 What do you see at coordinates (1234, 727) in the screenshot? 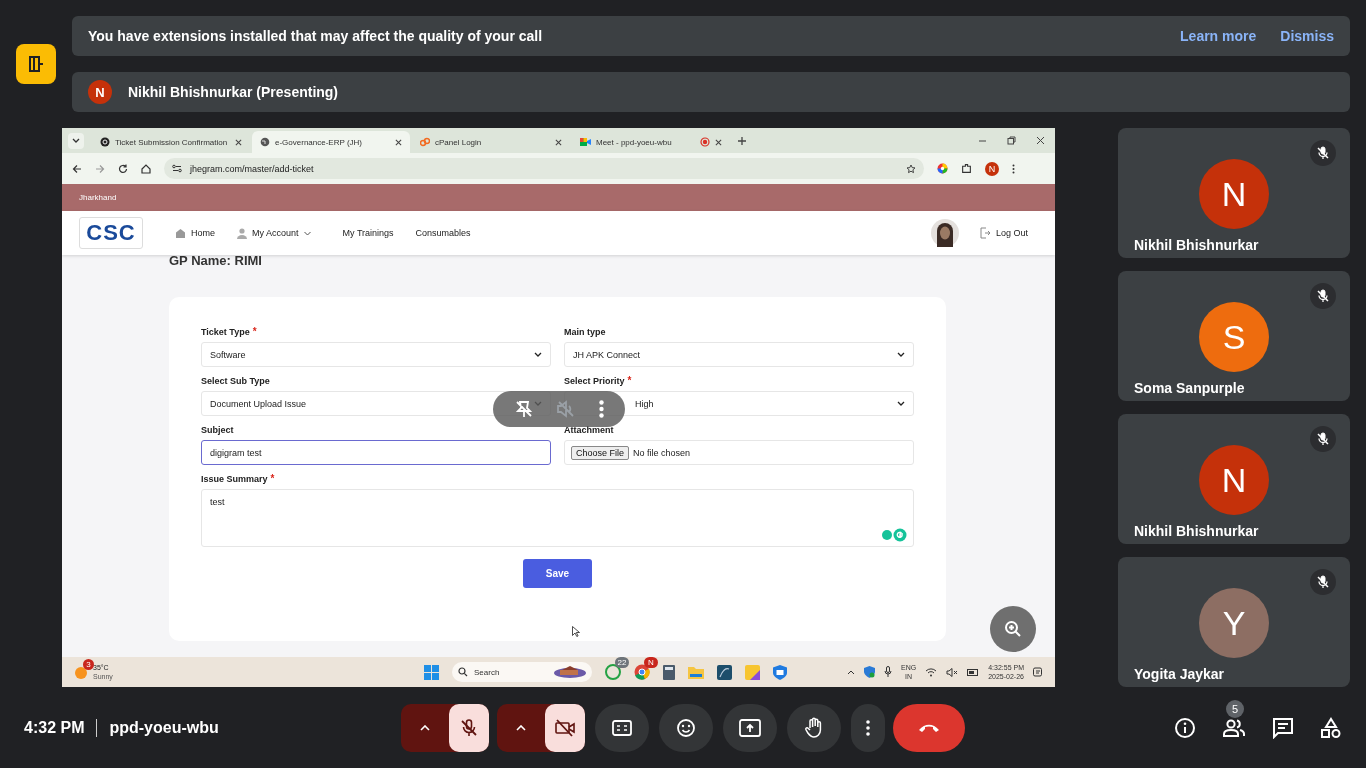
I see `people-icon` at bounding box center [1234, 727].